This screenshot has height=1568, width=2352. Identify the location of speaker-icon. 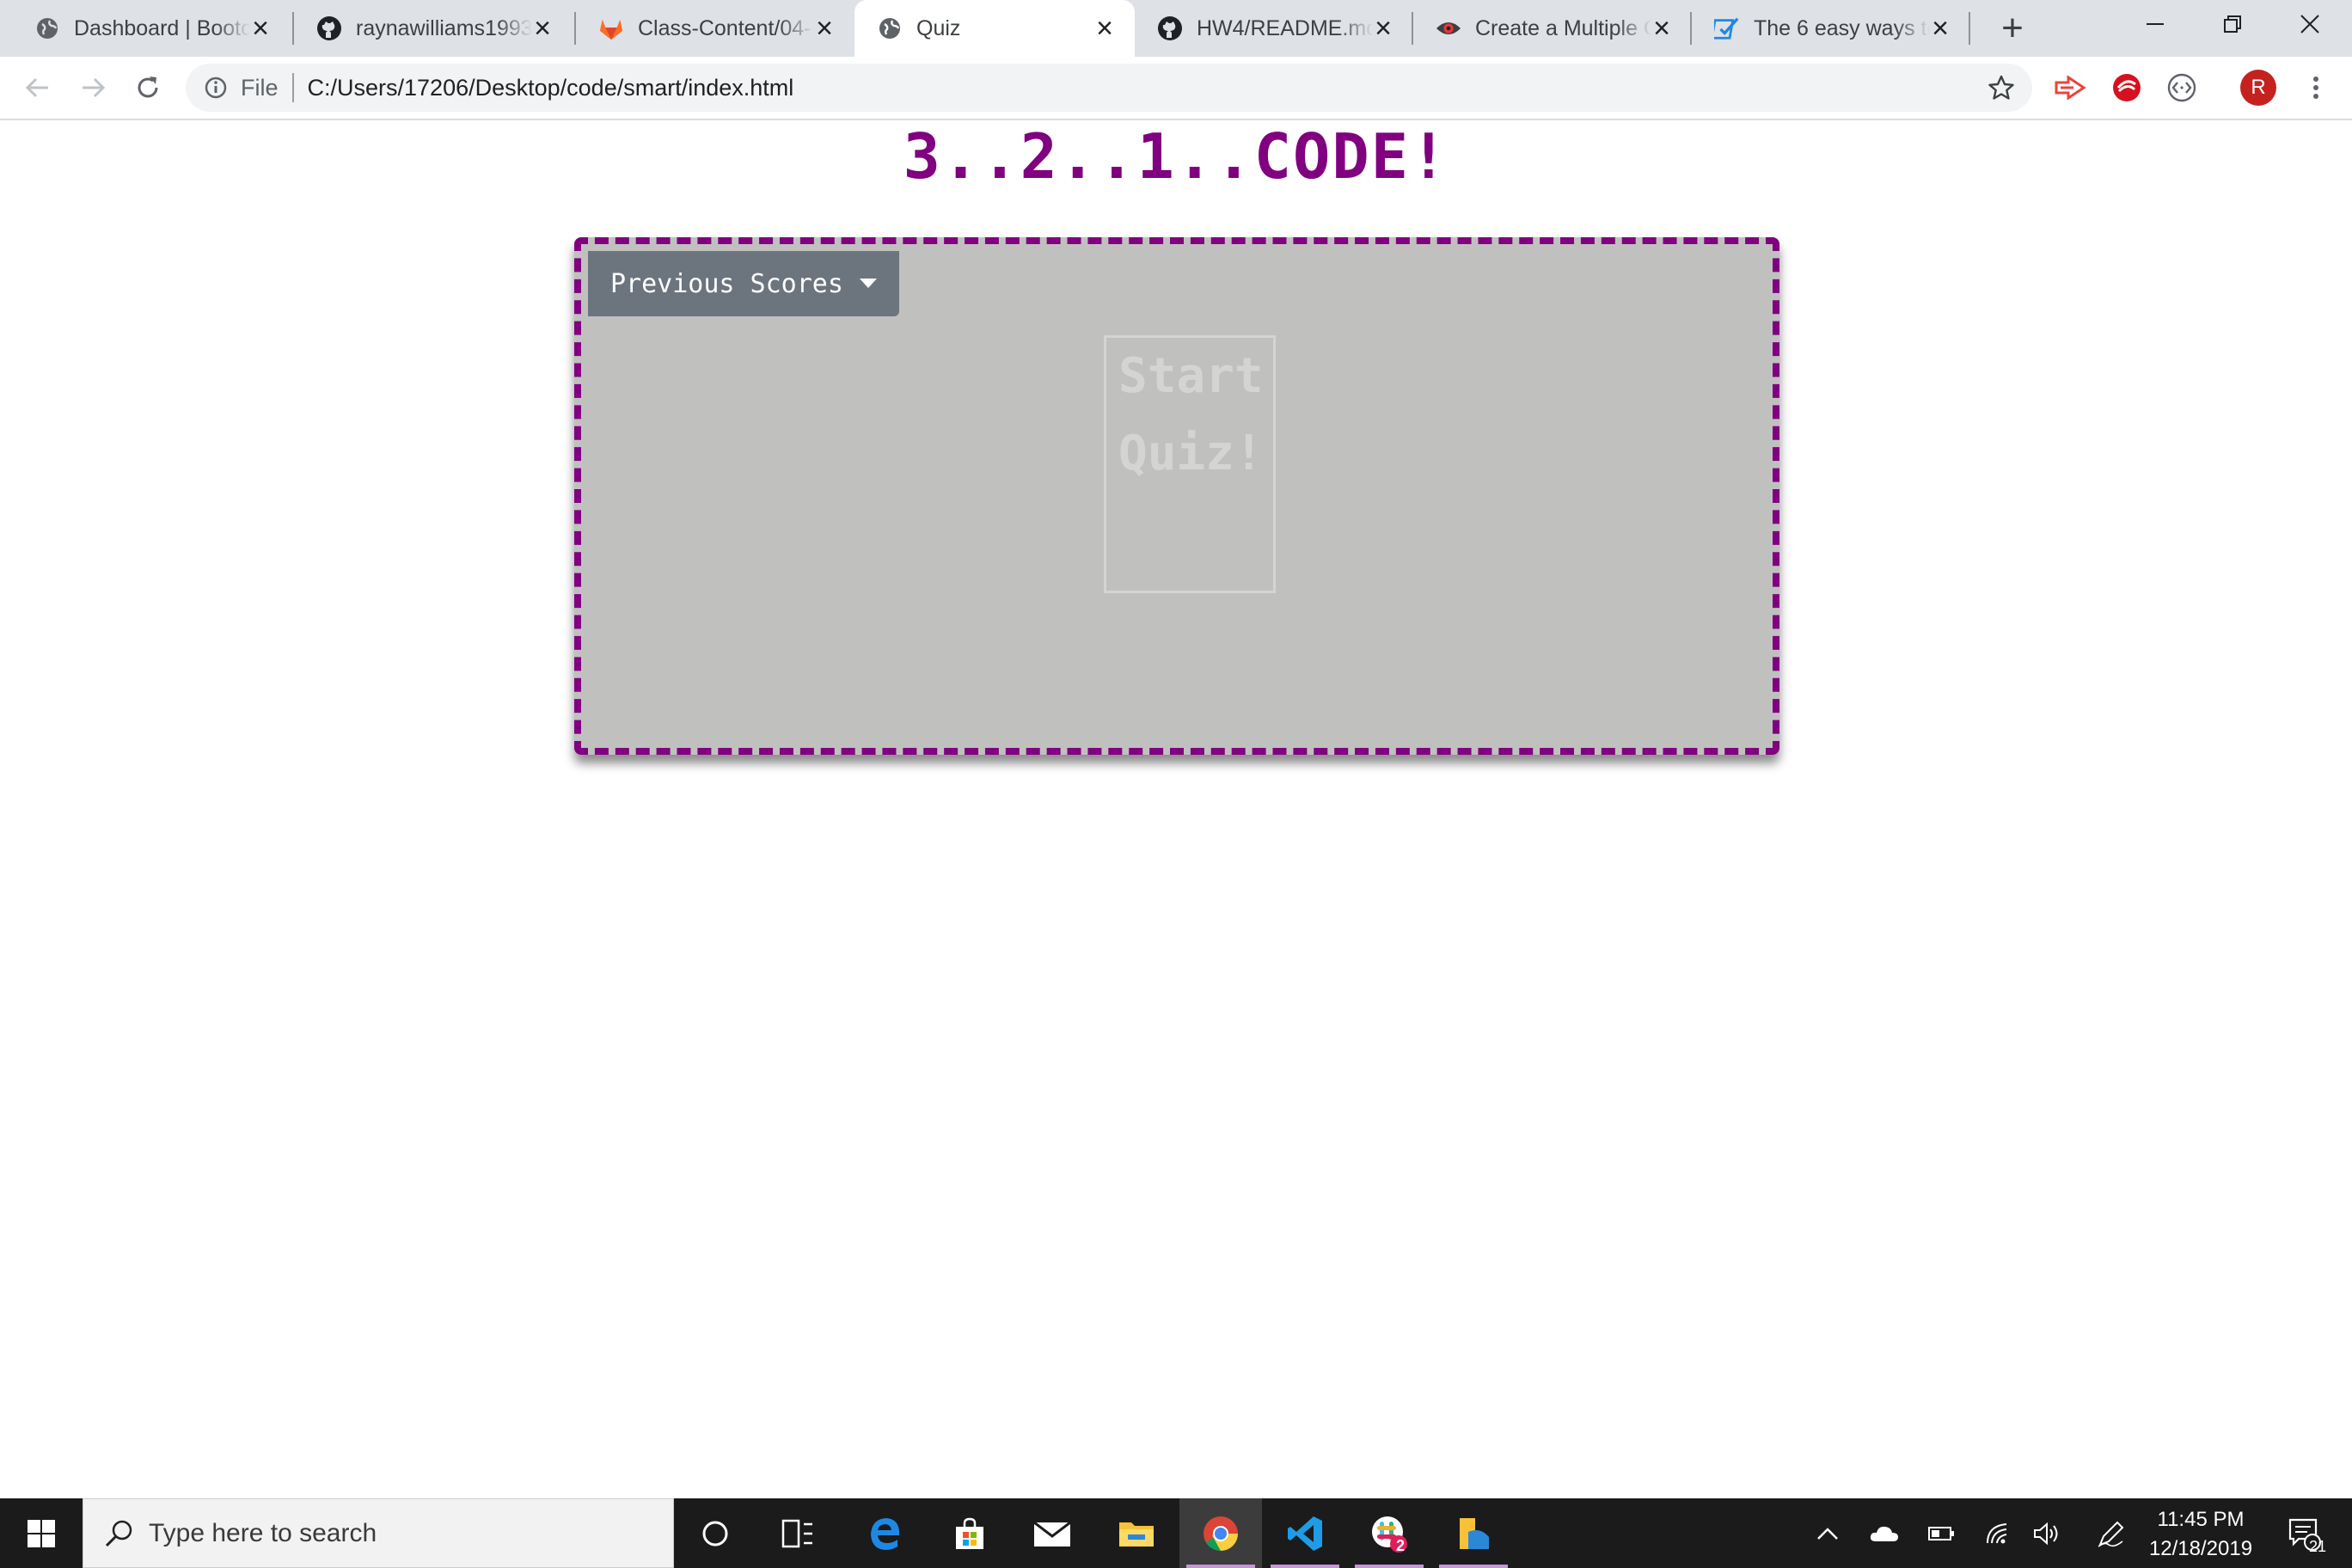
(2046, 1533).